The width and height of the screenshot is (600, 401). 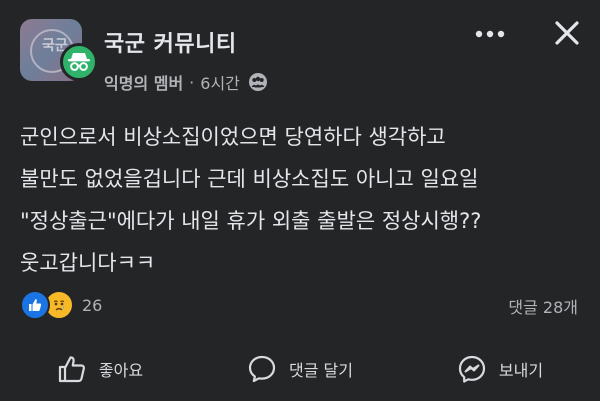 I want to click on more-options-button, so click(x=490, y=34).